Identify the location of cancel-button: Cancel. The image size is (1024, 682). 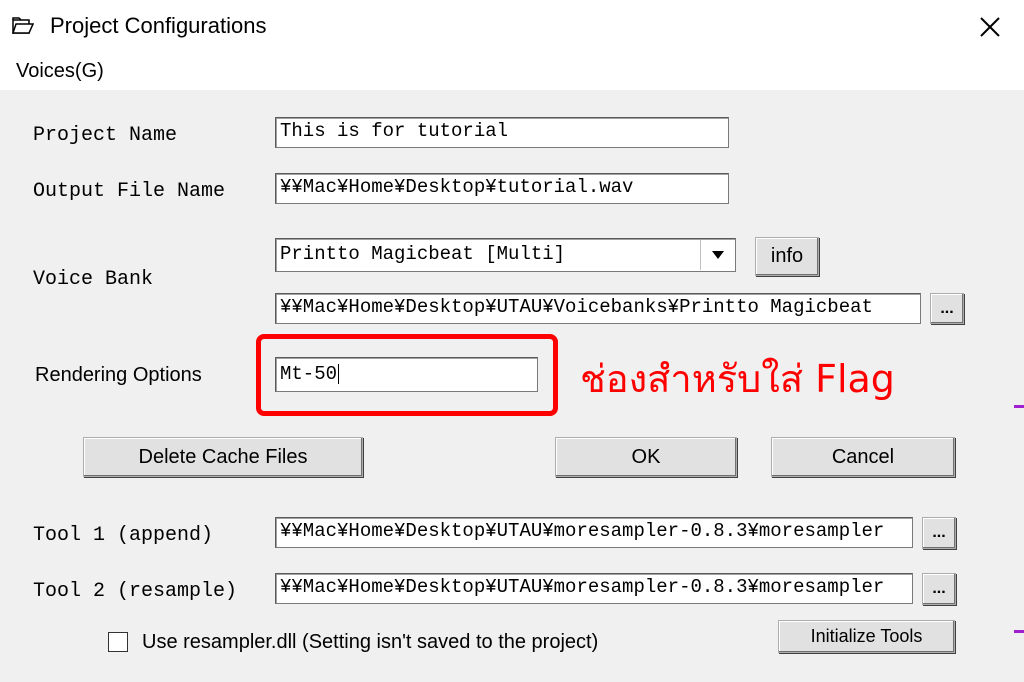
(863, 457).